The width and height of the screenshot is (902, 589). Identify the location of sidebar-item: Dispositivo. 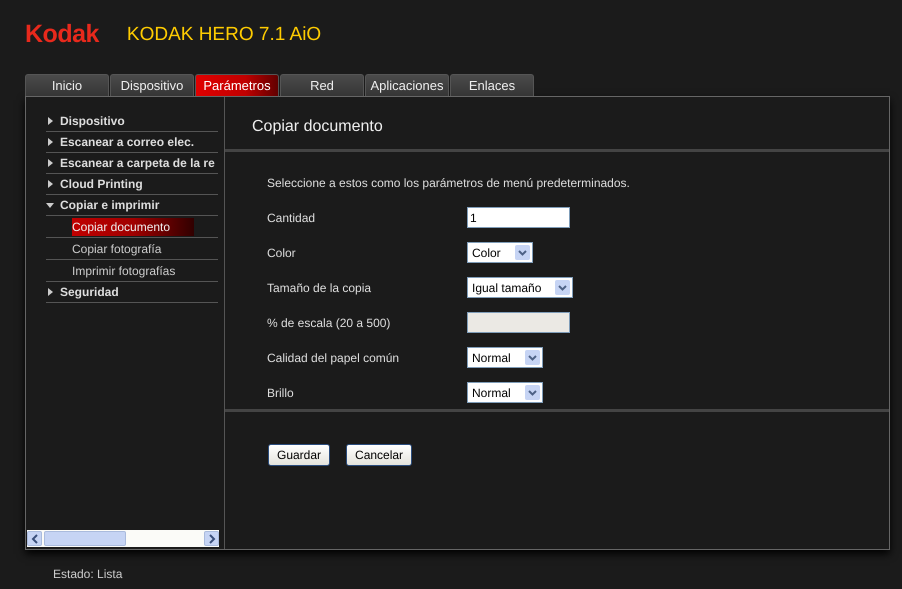
(132, 121).